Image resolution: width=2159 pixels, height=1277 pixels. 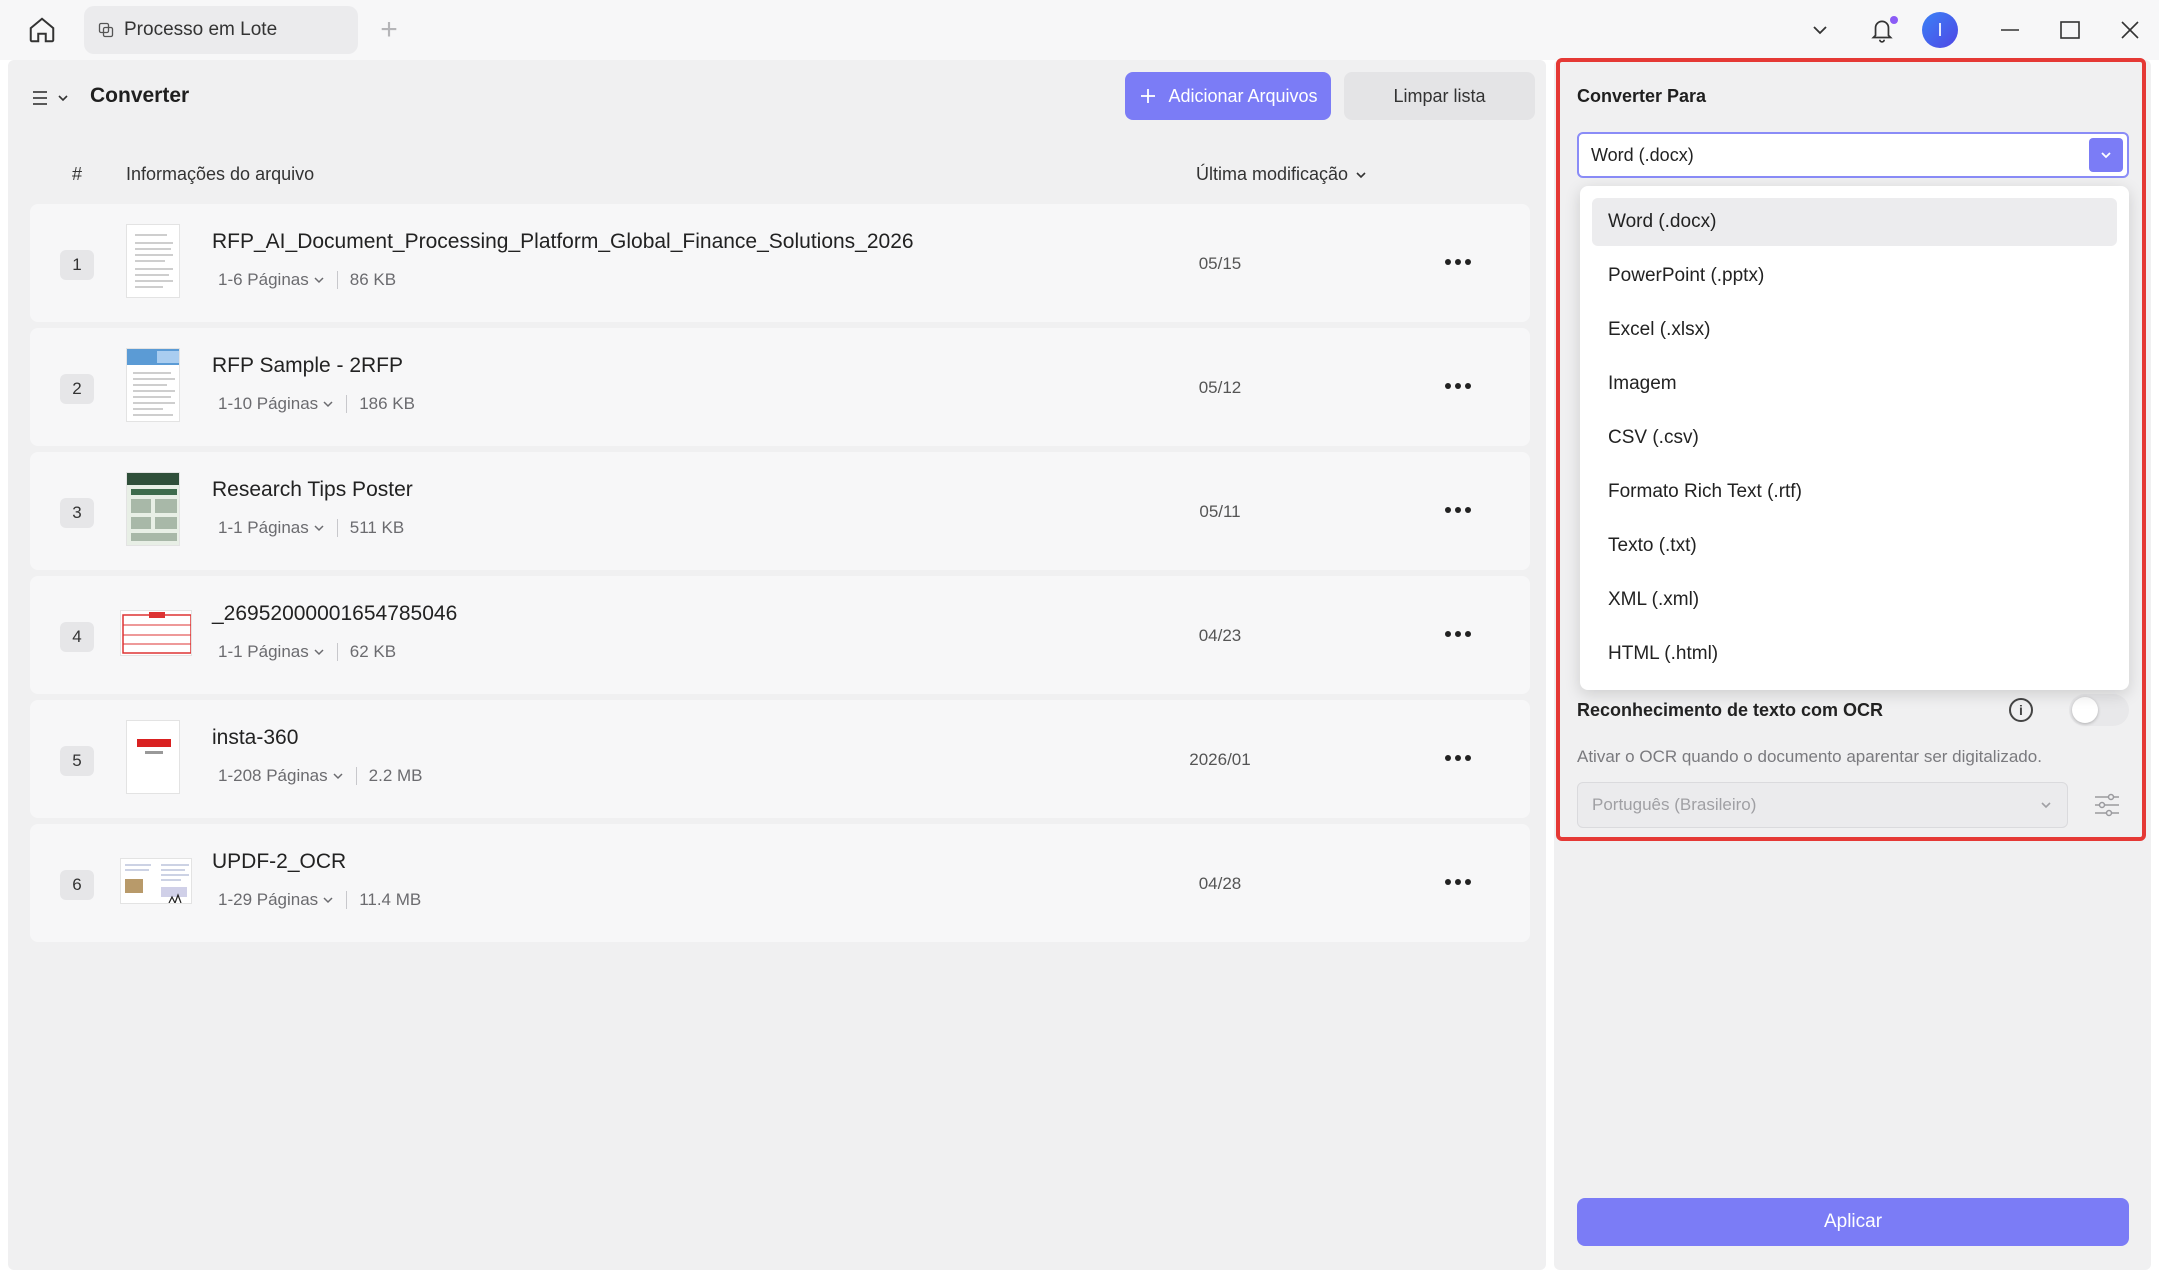 What do you see at coordinates (40, 98) in the screenshot?
I see `hamburger-icon` at bounding box center [40, 98].